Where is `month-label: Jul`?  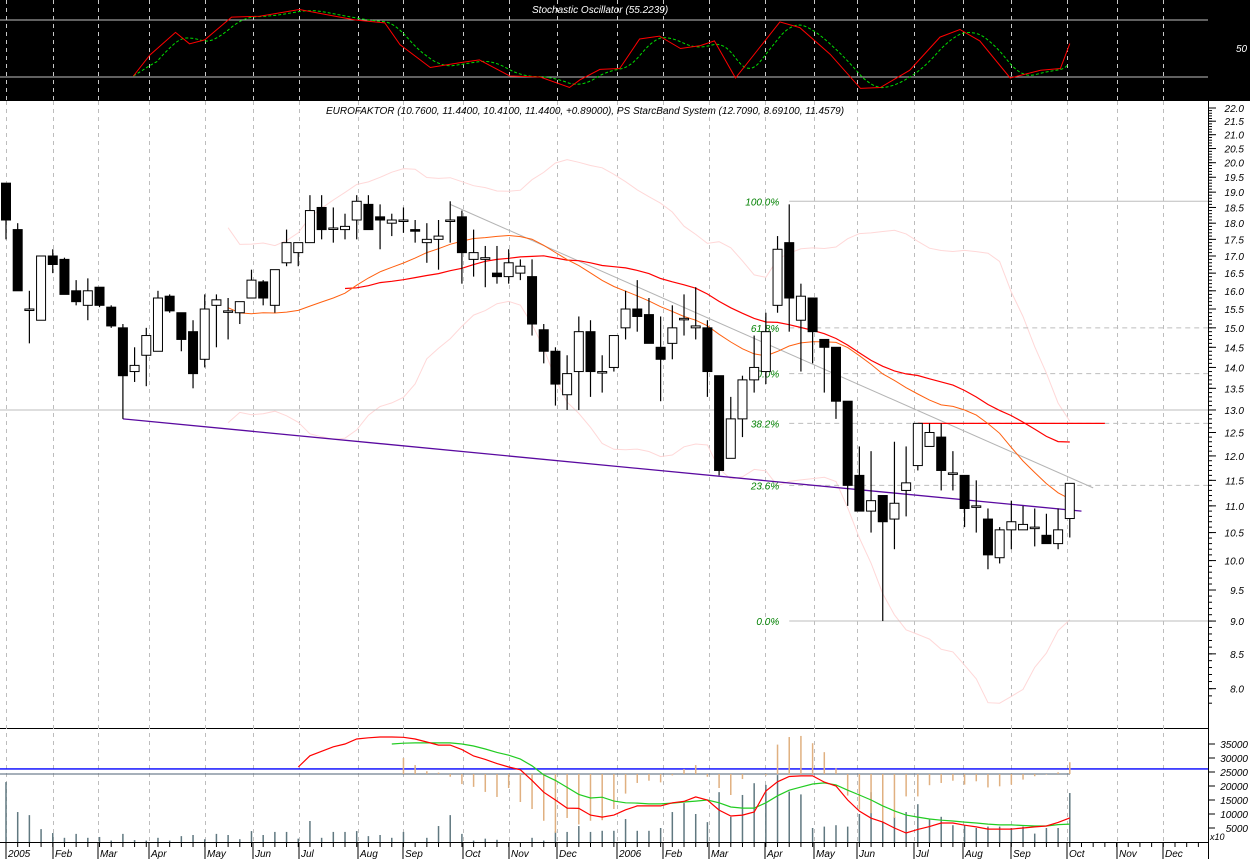 month-label: Jul is located at coordinates (922, 854).